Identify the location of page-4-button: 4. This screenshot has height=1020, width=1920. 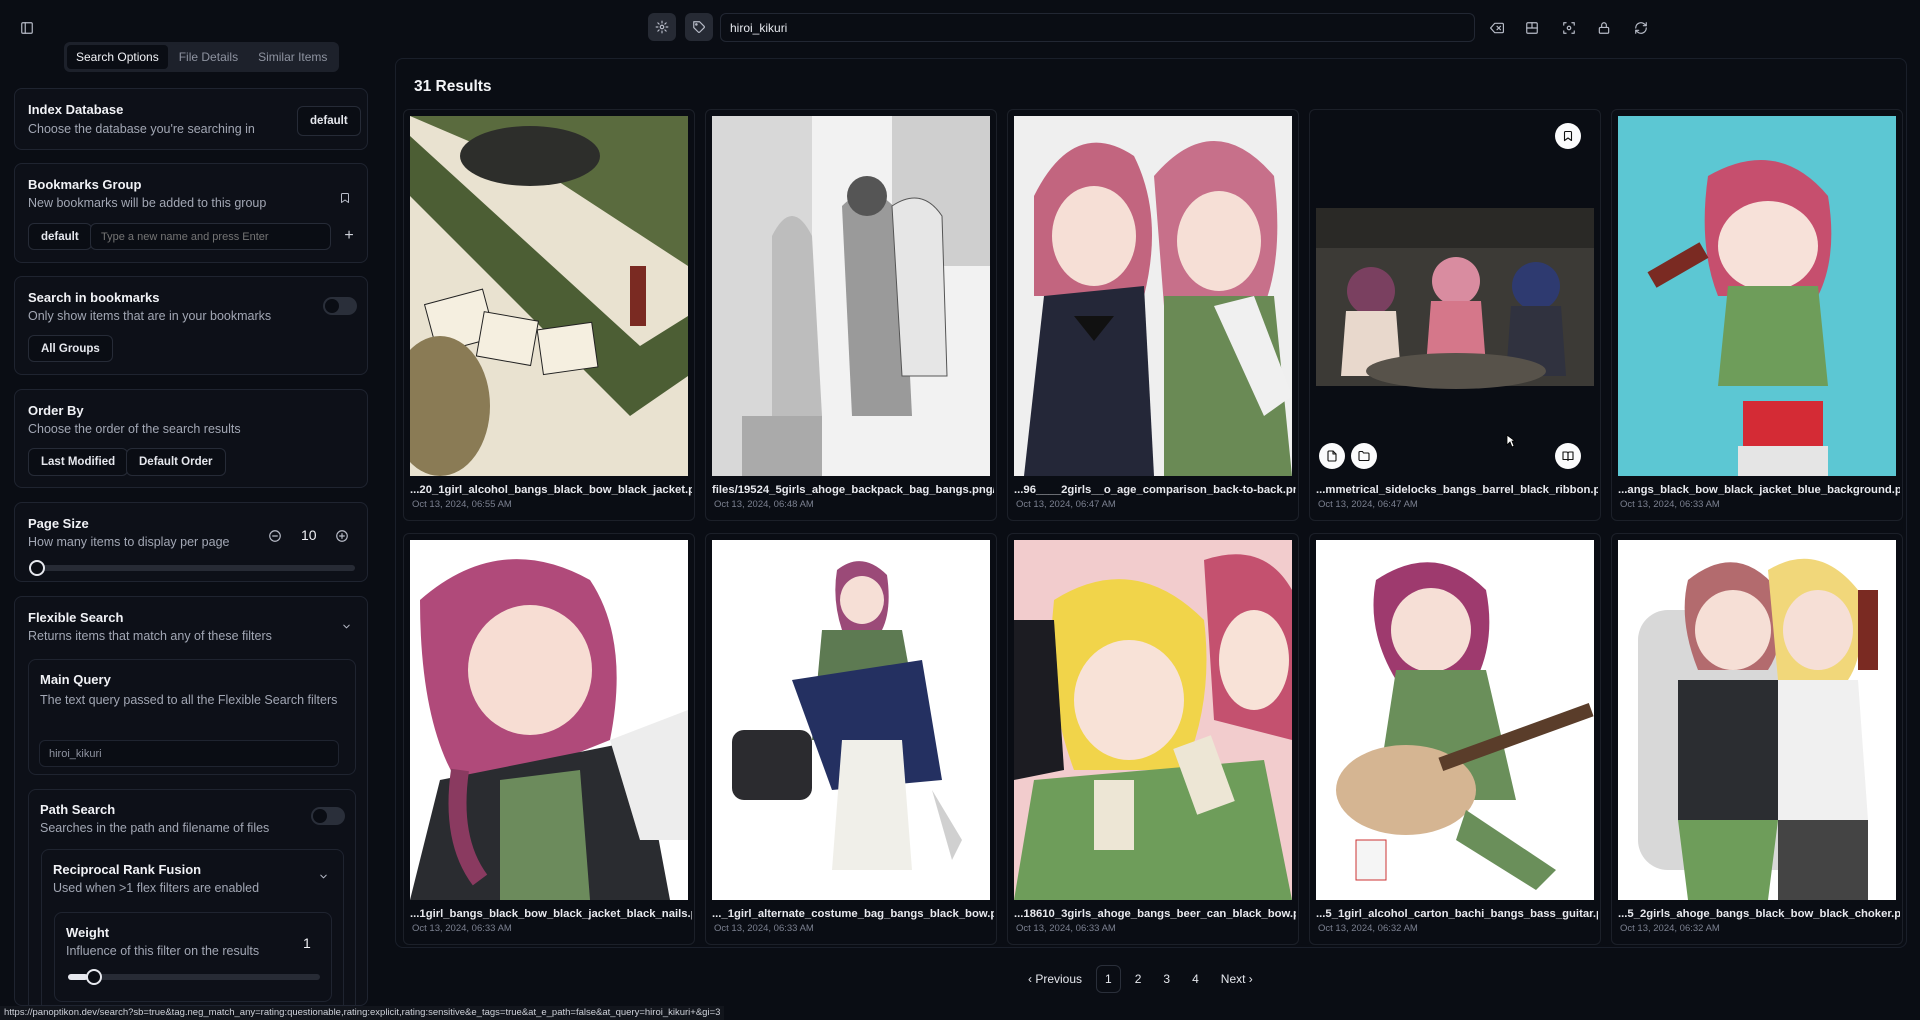
(1195, 979).